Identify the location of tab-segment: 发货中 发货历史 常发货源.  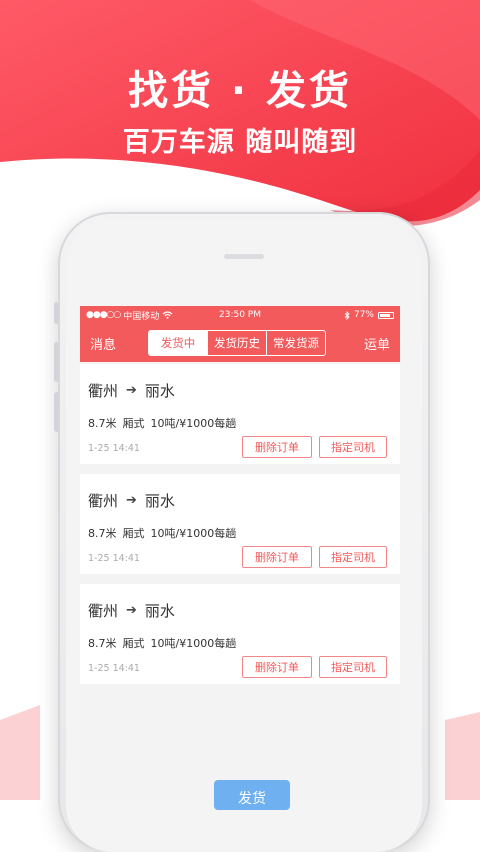
(237, 343).